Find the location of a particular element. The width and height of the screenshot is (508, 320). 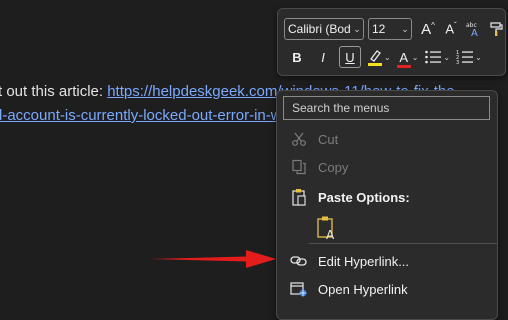

edit-link-icon is located at coordinates (299, 261).